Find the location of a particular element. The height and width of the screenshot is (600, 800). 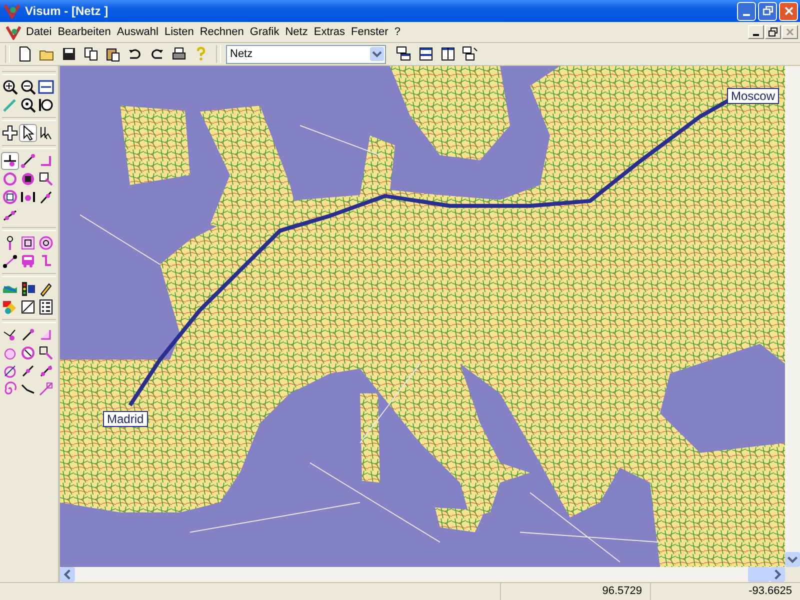

undo-icon is located at coordinates (135, 54).